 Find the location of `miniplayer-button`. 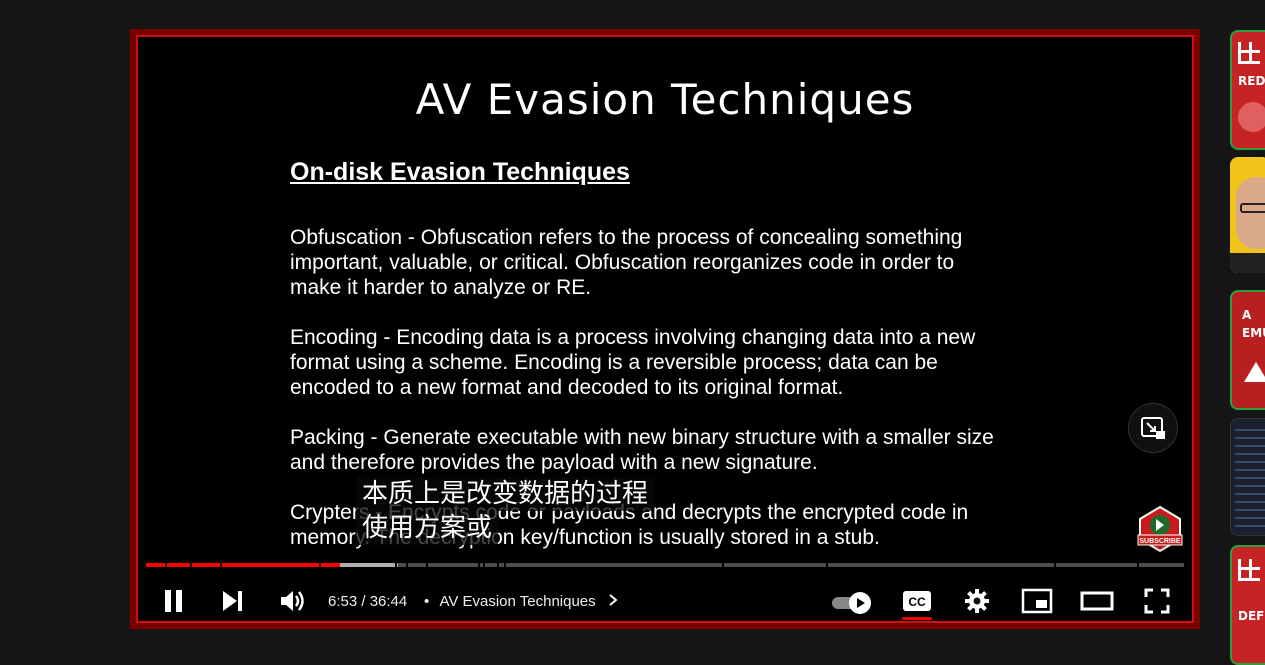

miniplayer-button is located at coordinates (1037, 601).